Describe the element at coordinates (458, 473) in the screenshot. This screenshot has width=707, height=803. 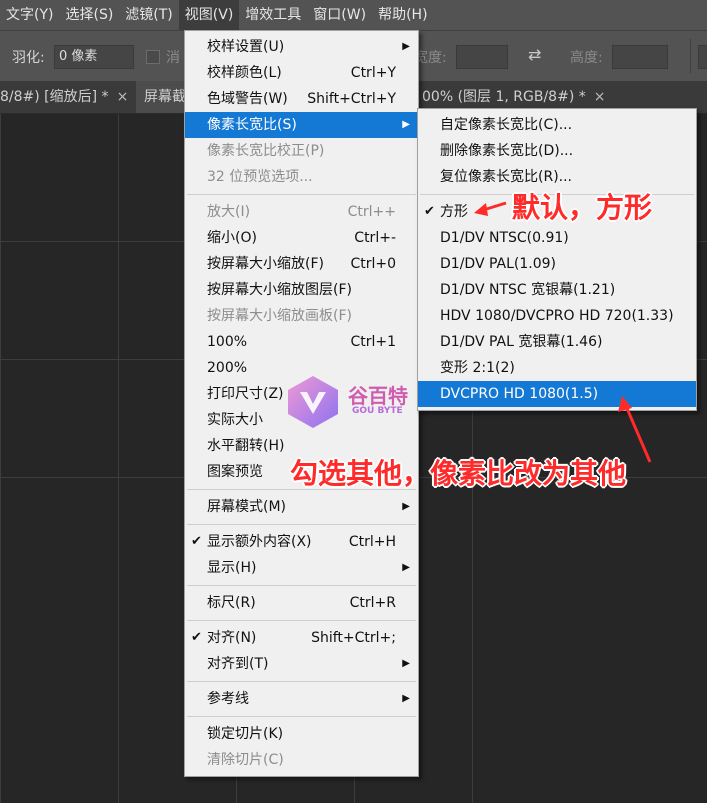
I see `annotation-other: 勾选其他，像素比改为其他` at that location.